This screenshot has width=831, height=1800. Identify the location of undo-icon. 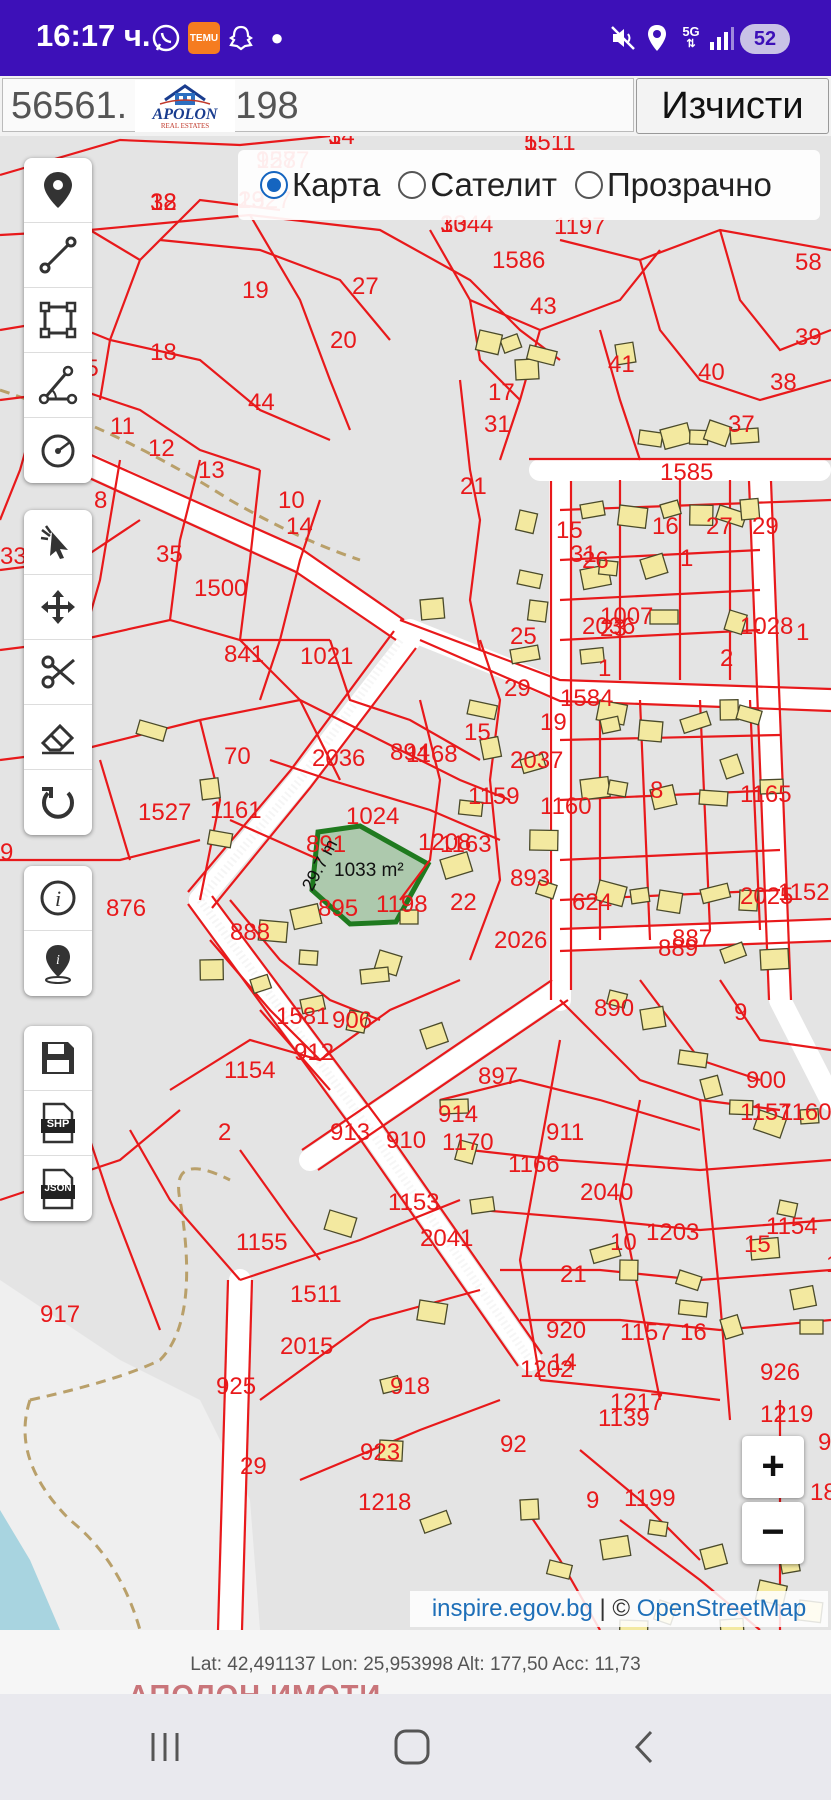
(58, 802).